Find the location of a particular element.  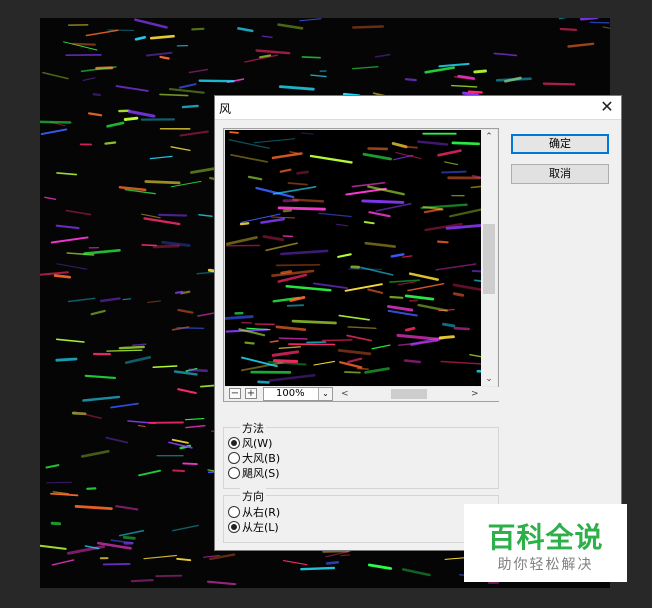

preview-vertical-scrollbar: ⌃ ⌄ is located at coordinates (489, 258).